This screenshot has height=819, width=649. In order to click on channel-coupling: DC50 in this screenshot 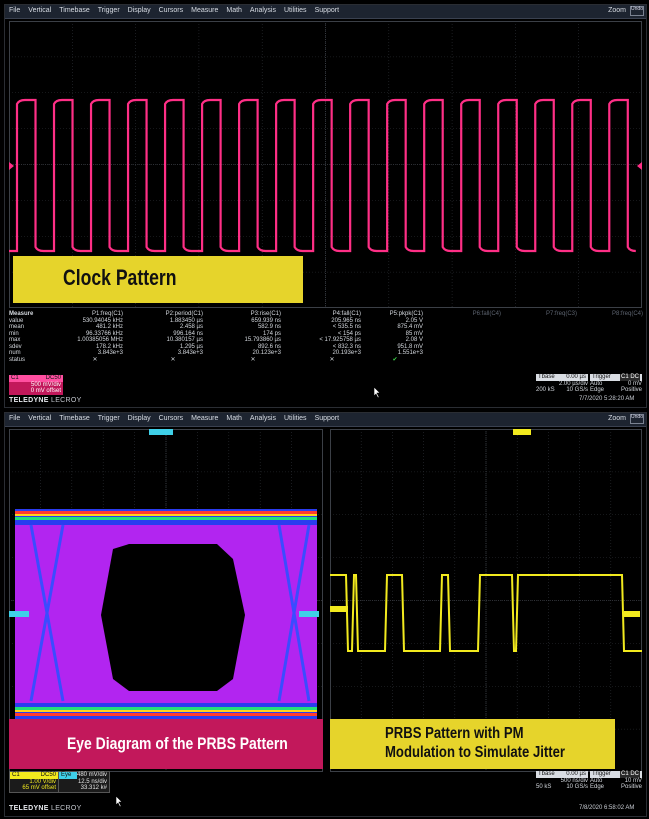, I will do `click(48, 775)`.